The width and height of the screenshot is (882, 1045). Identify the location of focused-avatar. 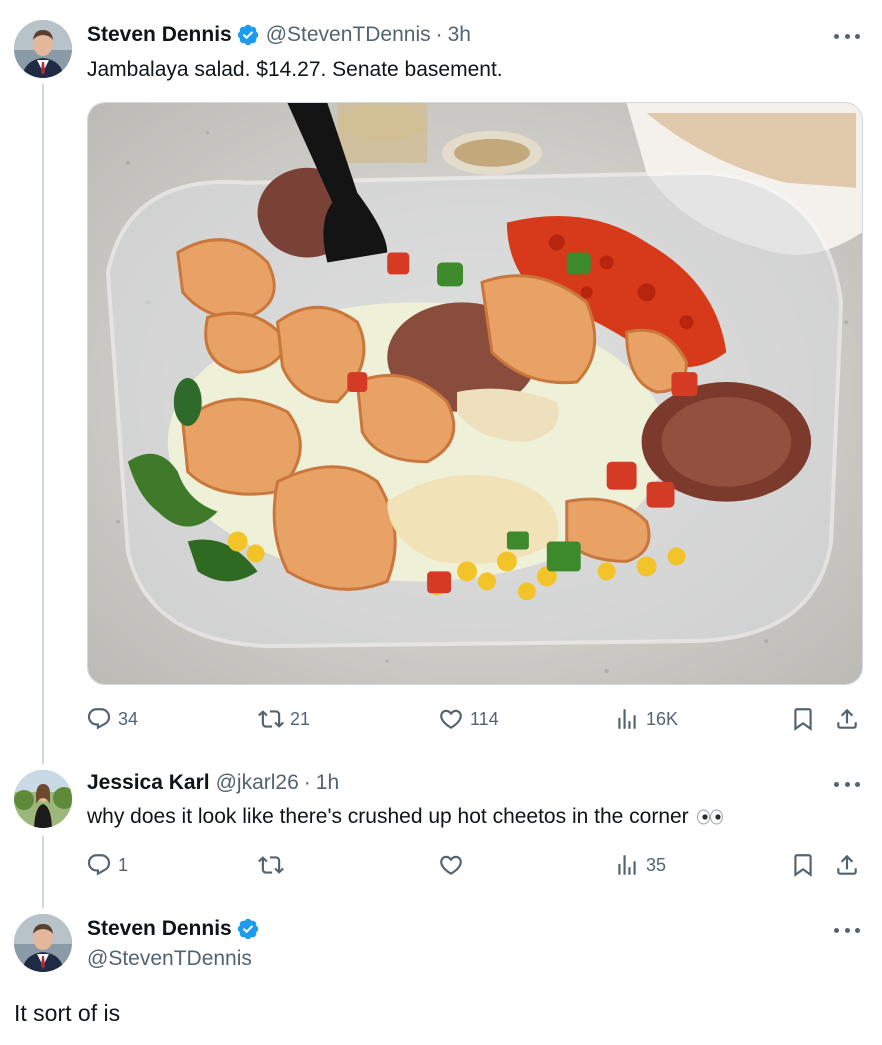
(43, 943).